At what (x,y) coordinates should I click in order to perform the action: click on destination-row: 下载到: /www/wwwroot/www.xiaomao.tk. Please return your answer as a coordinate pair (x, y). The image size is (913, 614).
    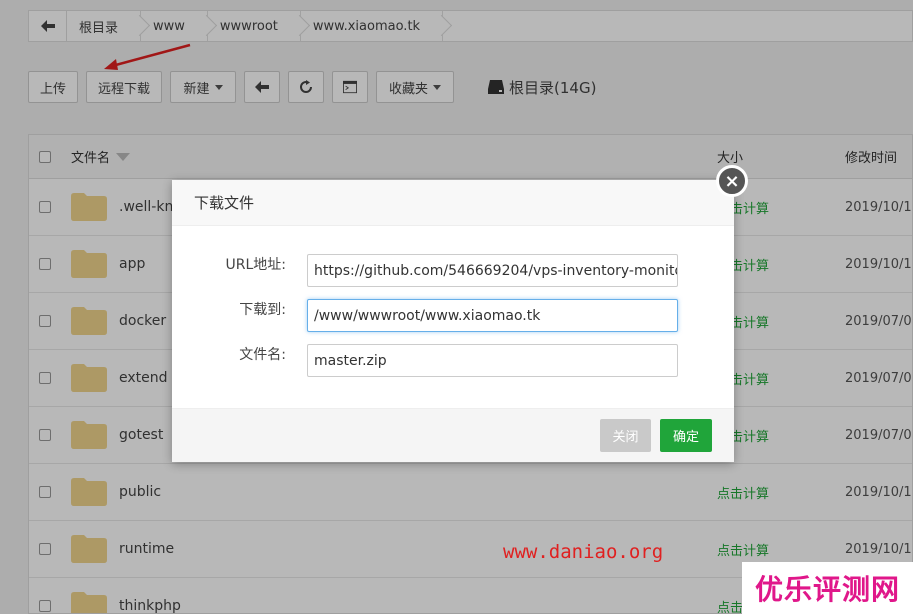
    Looking at the image, I should click on (425, 315).